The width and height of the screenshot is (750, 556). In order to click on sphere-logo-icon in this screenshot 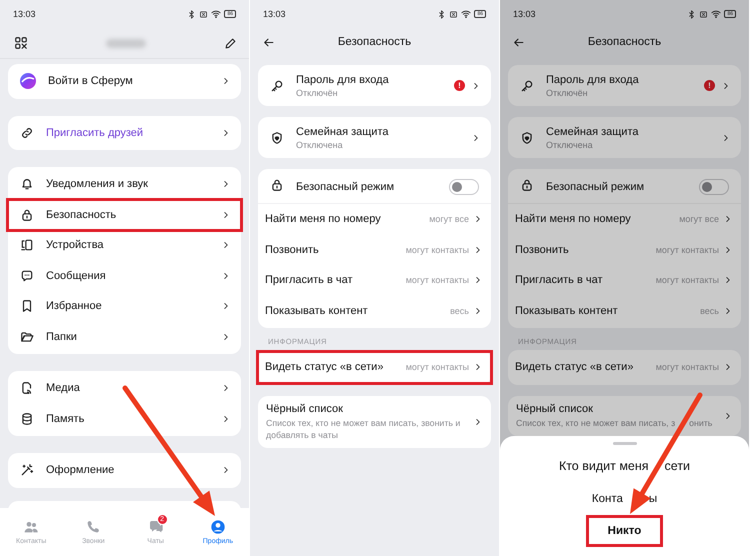, I will do `click(28, 81)`.